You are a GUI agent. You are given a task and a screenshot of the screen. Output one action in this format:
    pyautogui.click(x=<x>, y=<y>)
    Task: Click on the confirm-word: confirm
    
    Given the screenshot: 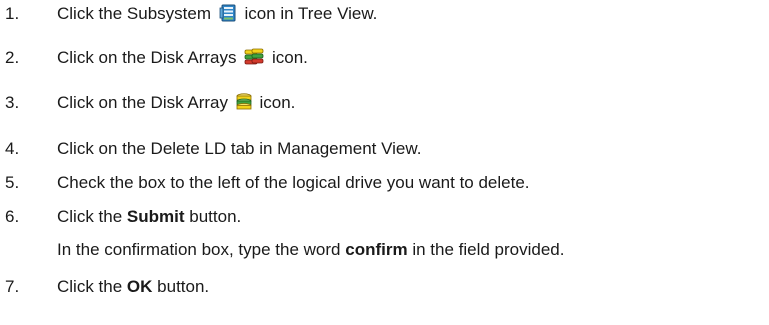 What is the action you would take?
    pyautogui.click(x=376, y=249)
    